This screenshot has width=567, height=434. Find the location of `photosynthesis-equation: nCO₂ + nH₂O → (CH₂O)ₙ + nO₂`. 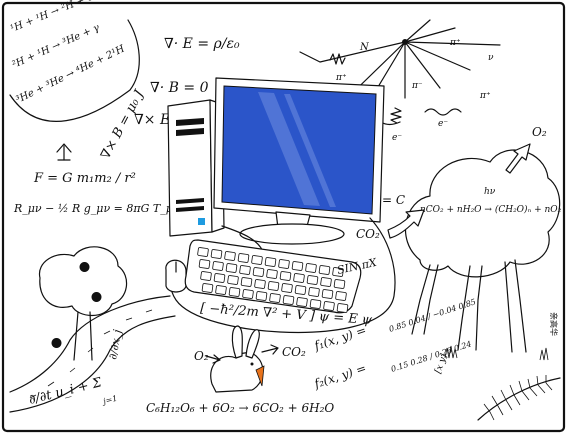

photosynthesis-equation: nCO₂ + nH₂O → (CH₂O)ₙ + nO₂ is located at coordinates (491, 209).